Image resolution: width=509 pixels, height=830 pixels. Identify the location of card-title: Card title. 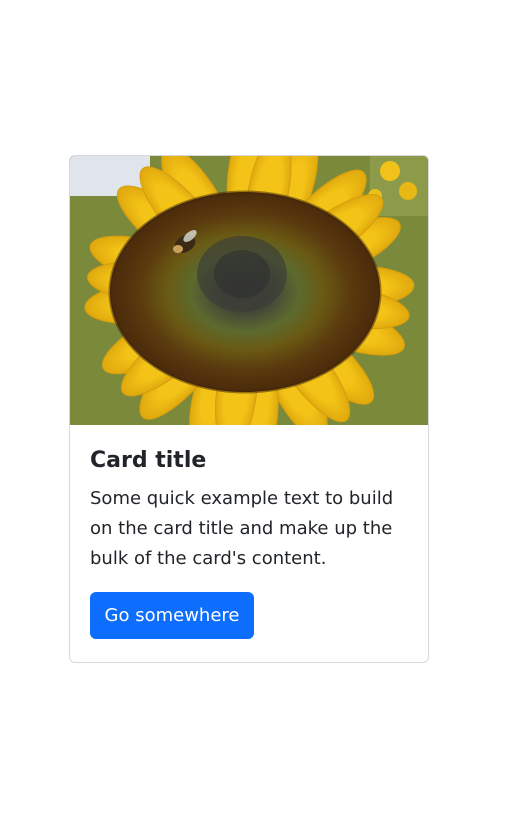
(148, 460).